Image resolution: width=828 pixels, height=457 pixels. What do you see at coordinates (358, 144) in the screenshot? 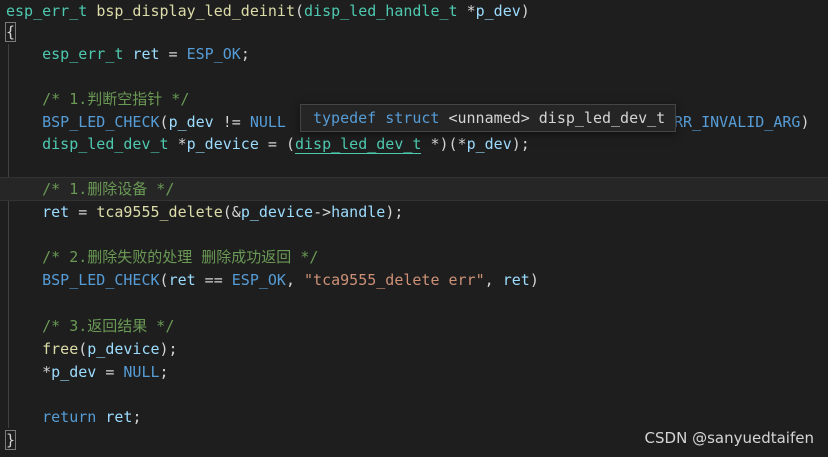
I see `hovered-type-token: disp_led_dev_t` at bounding box center [358, 144].